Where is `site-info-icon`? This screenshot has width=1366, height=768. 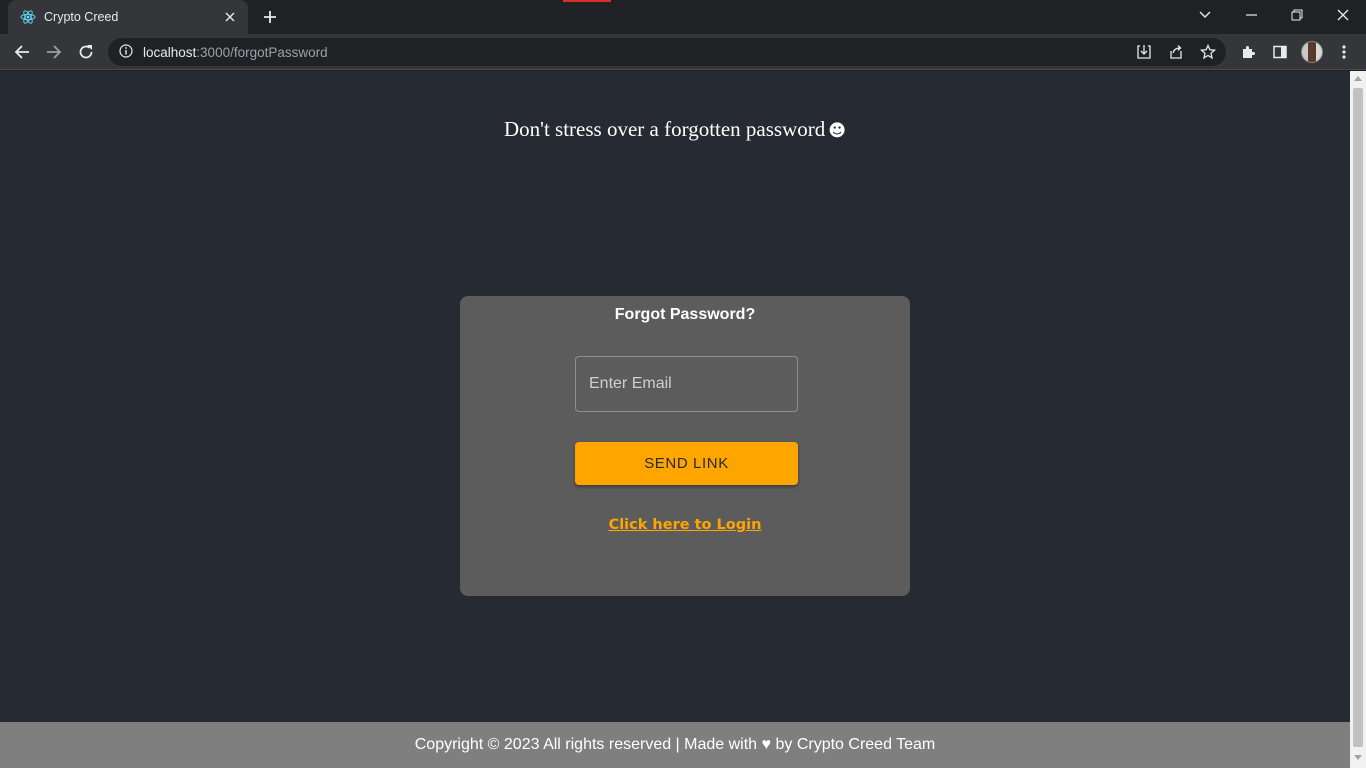 site-info-icon is located at coordinates (127, 52).